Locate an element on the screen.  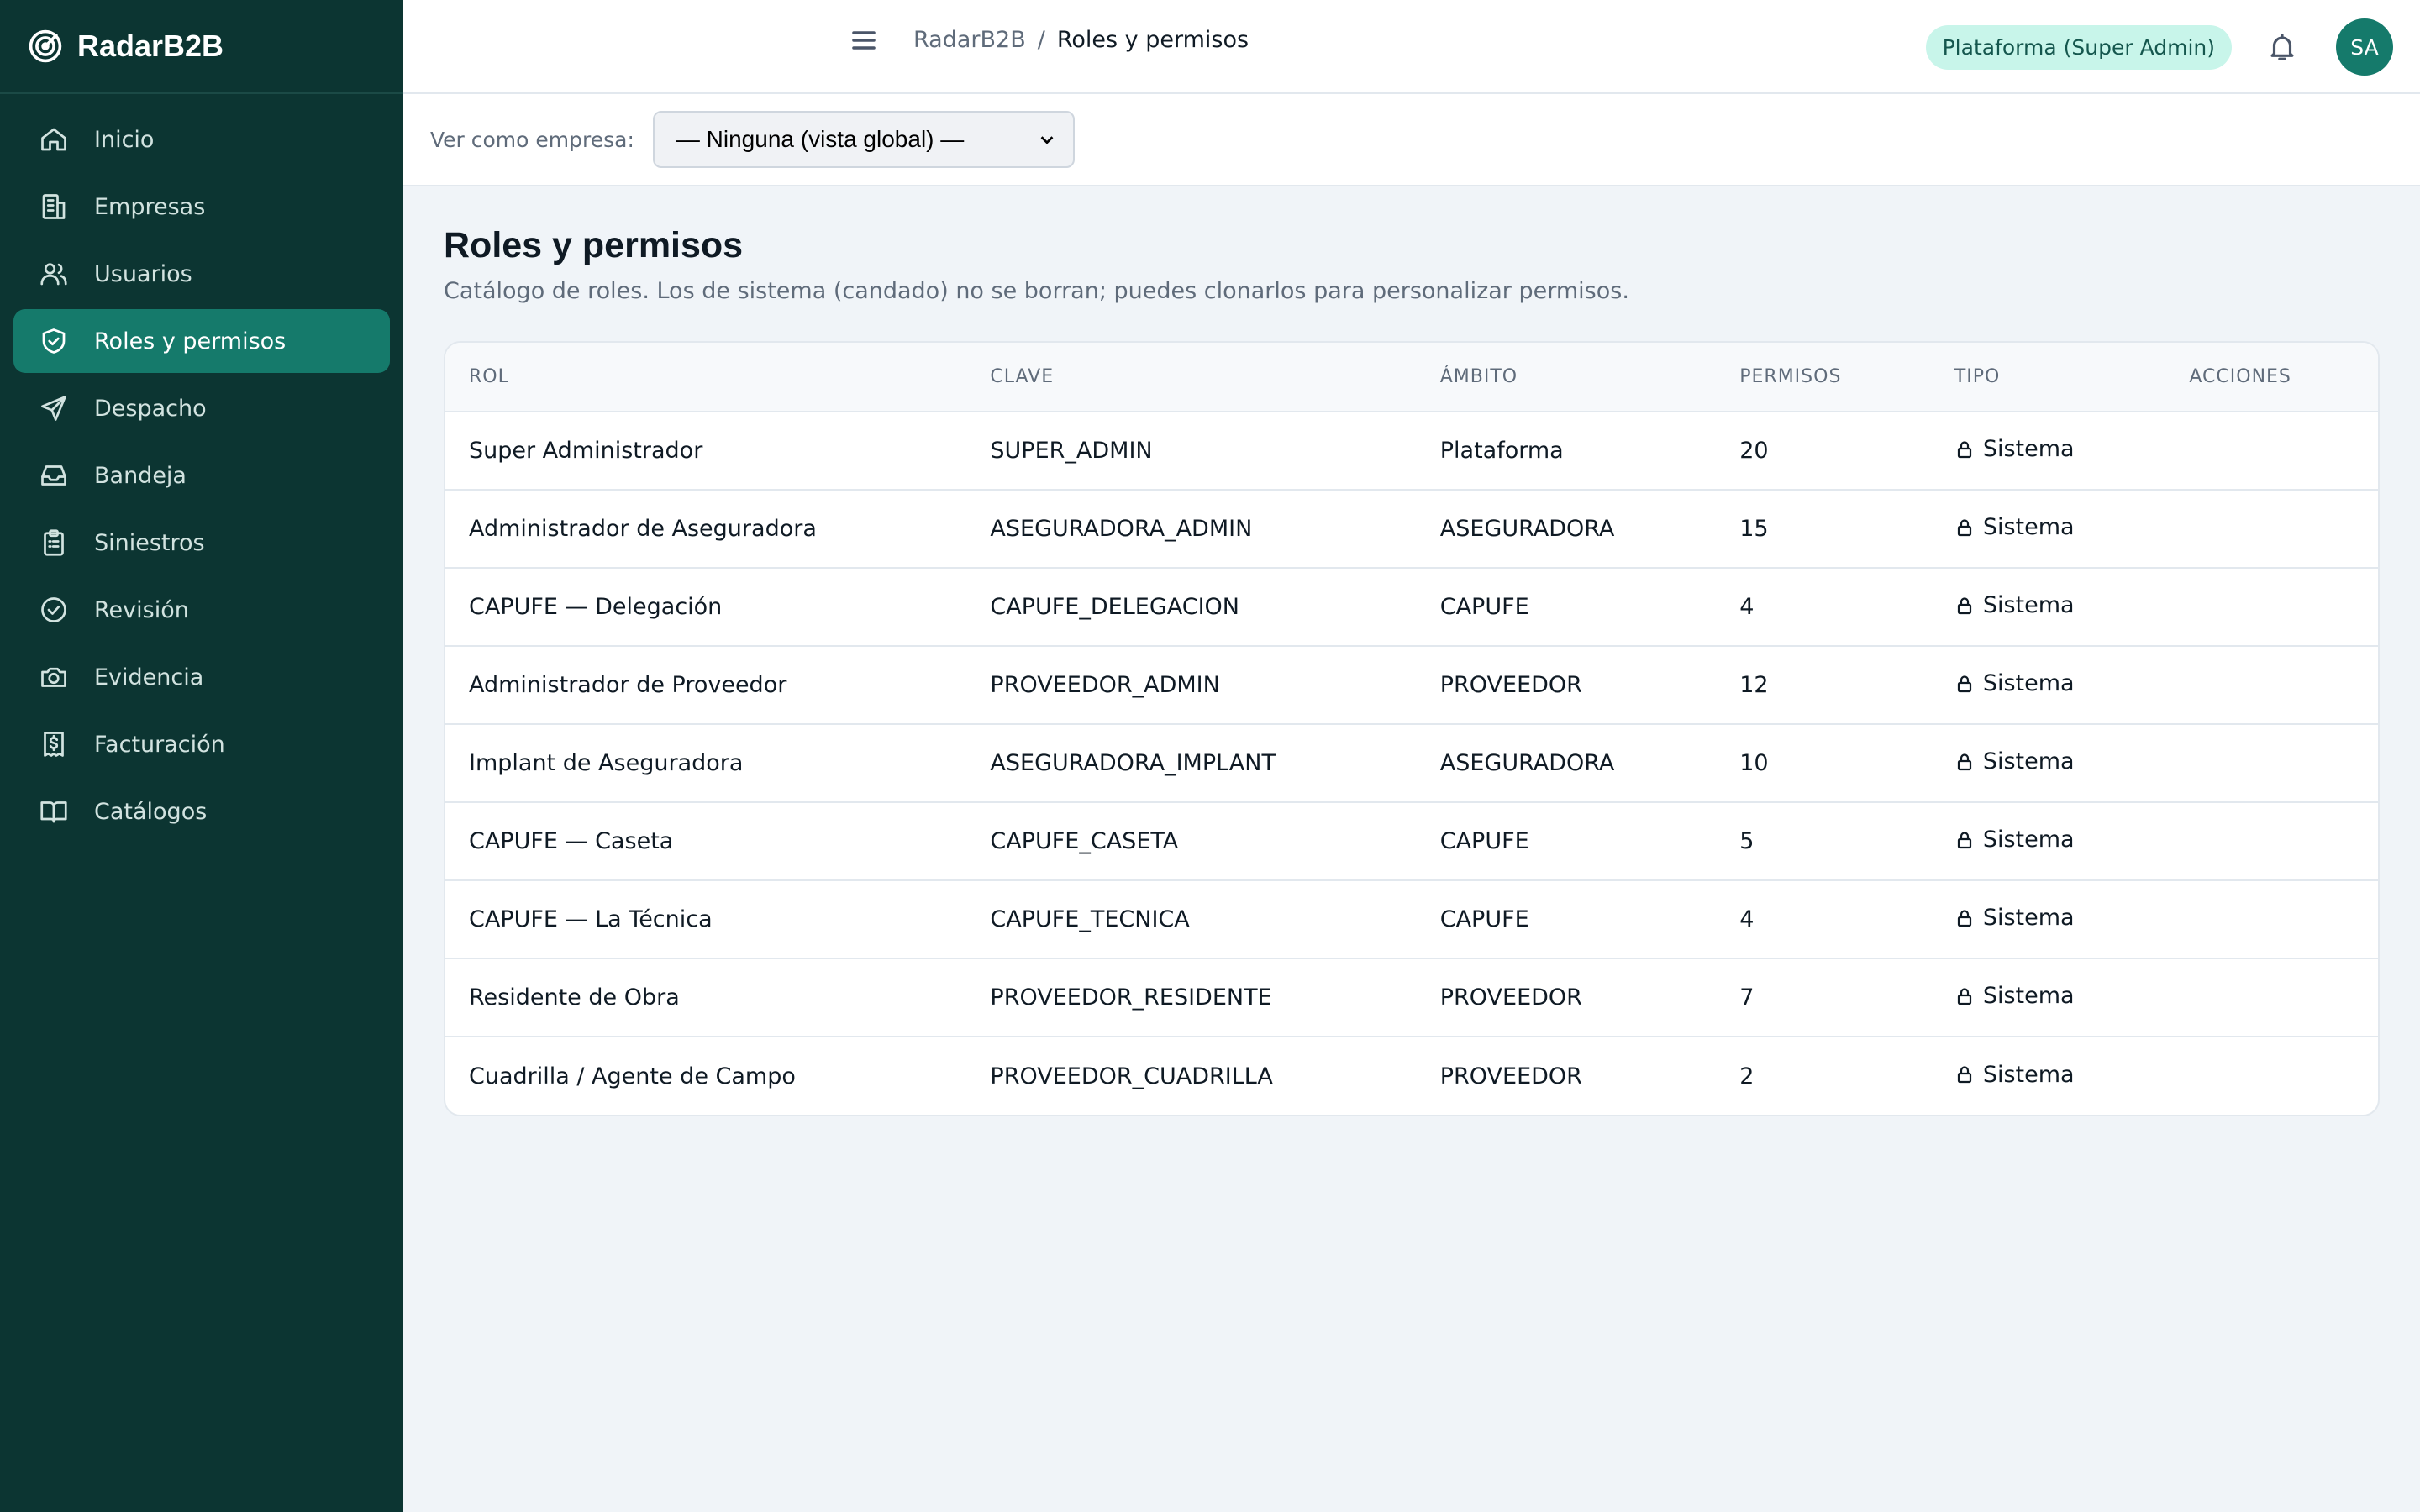
sidebar-item-label: Evidencia is located at coordinates (149, 677).